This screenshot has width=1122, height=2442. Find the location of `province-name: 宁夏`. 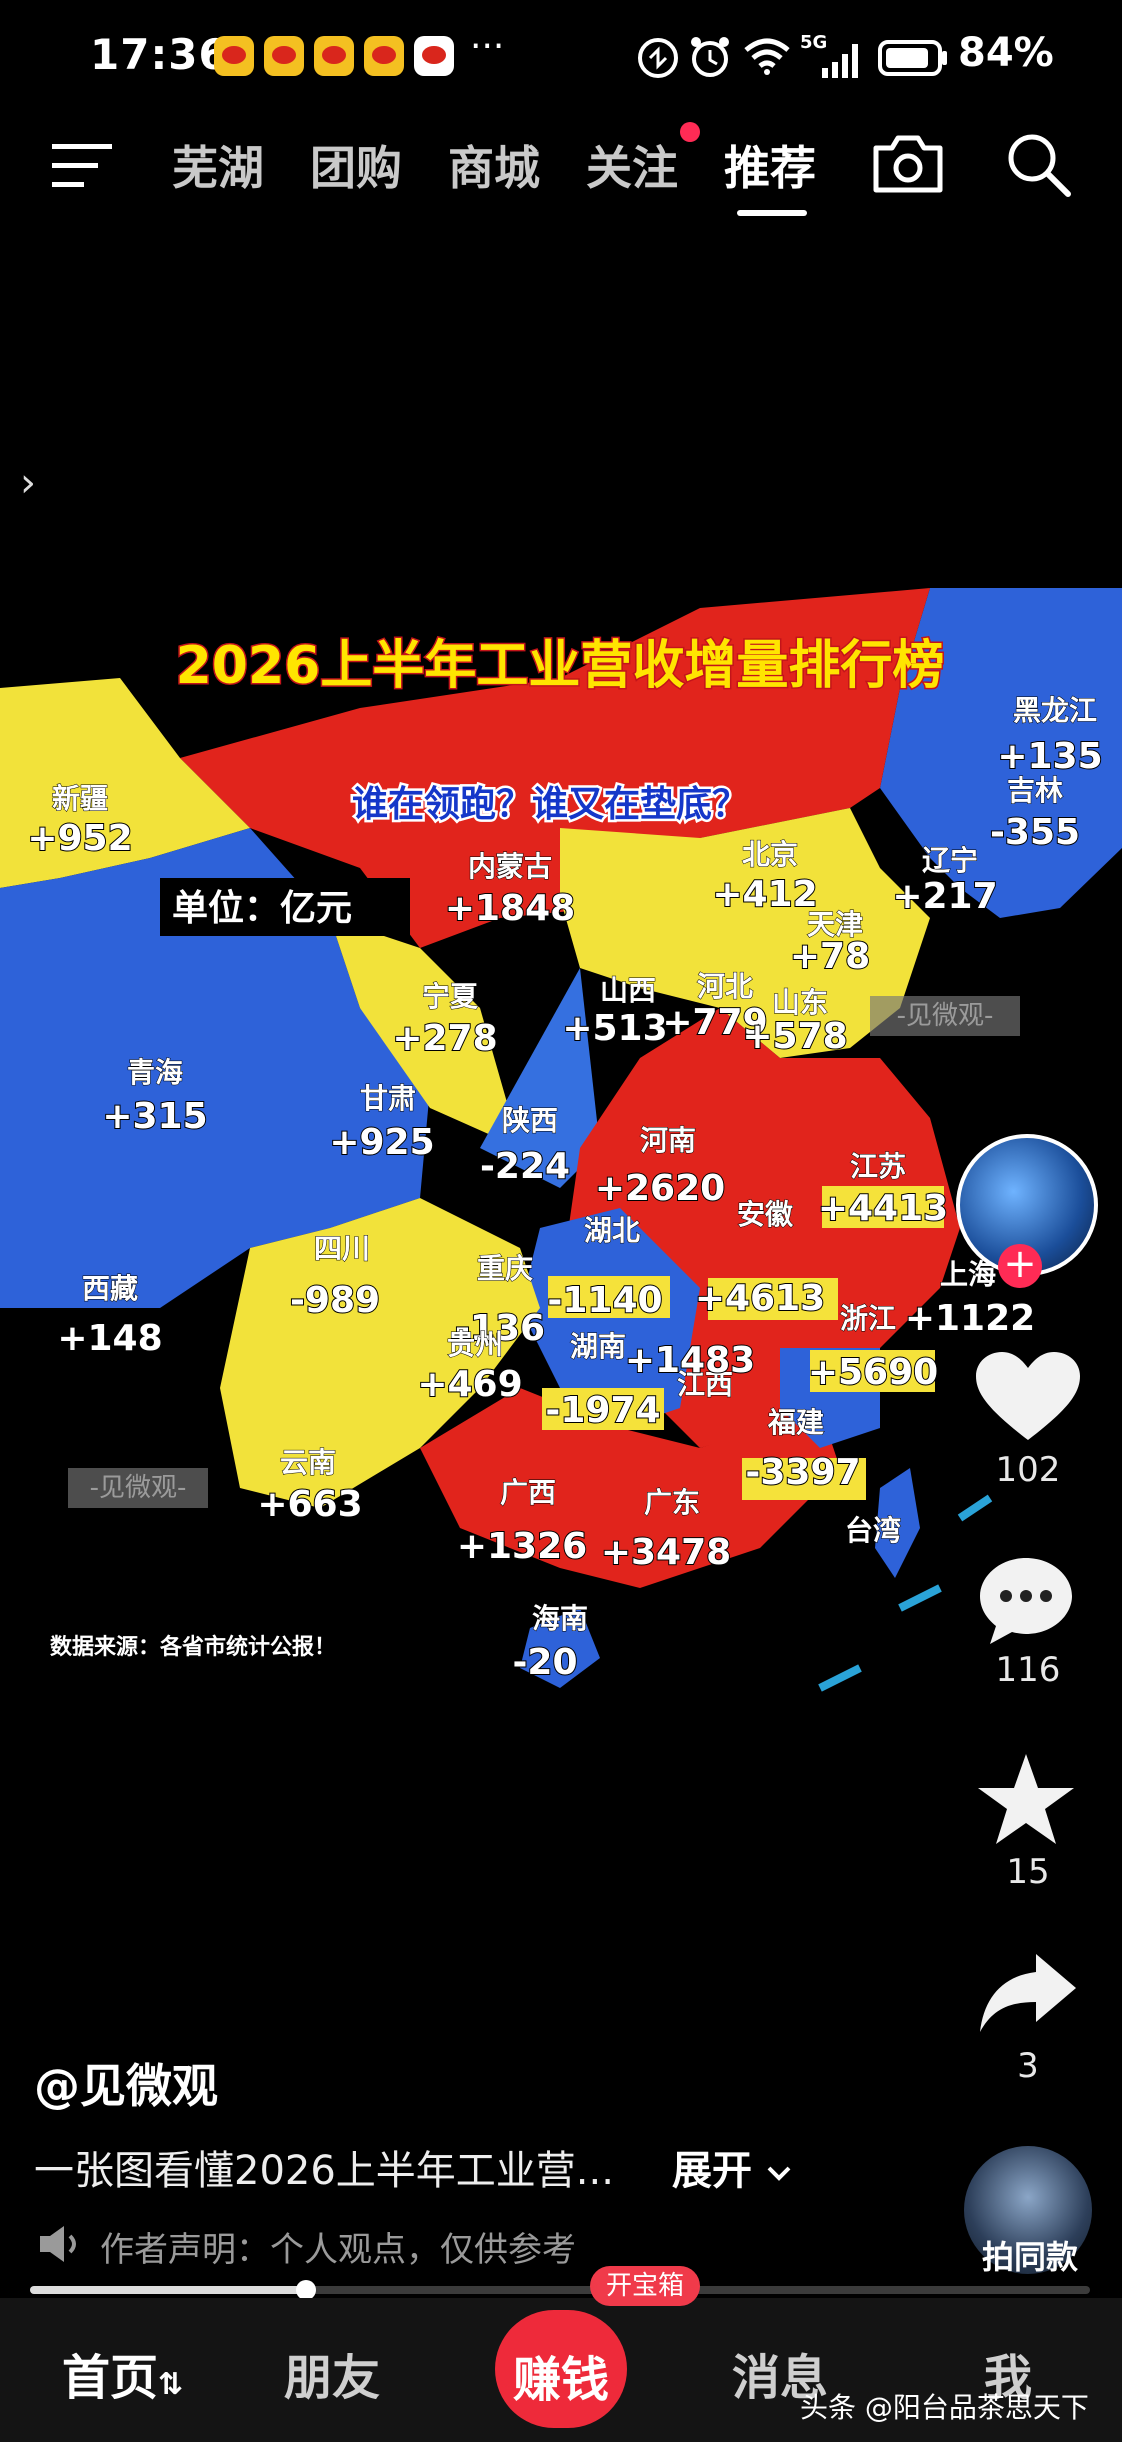

province-name: 宁夏 is located at coordinates (450, 996).